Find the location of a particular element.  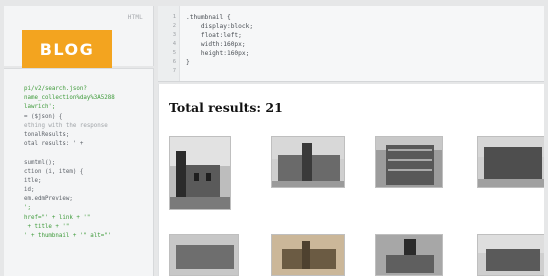

code-text: .thumbnail { is located at coordinates (208, 17).